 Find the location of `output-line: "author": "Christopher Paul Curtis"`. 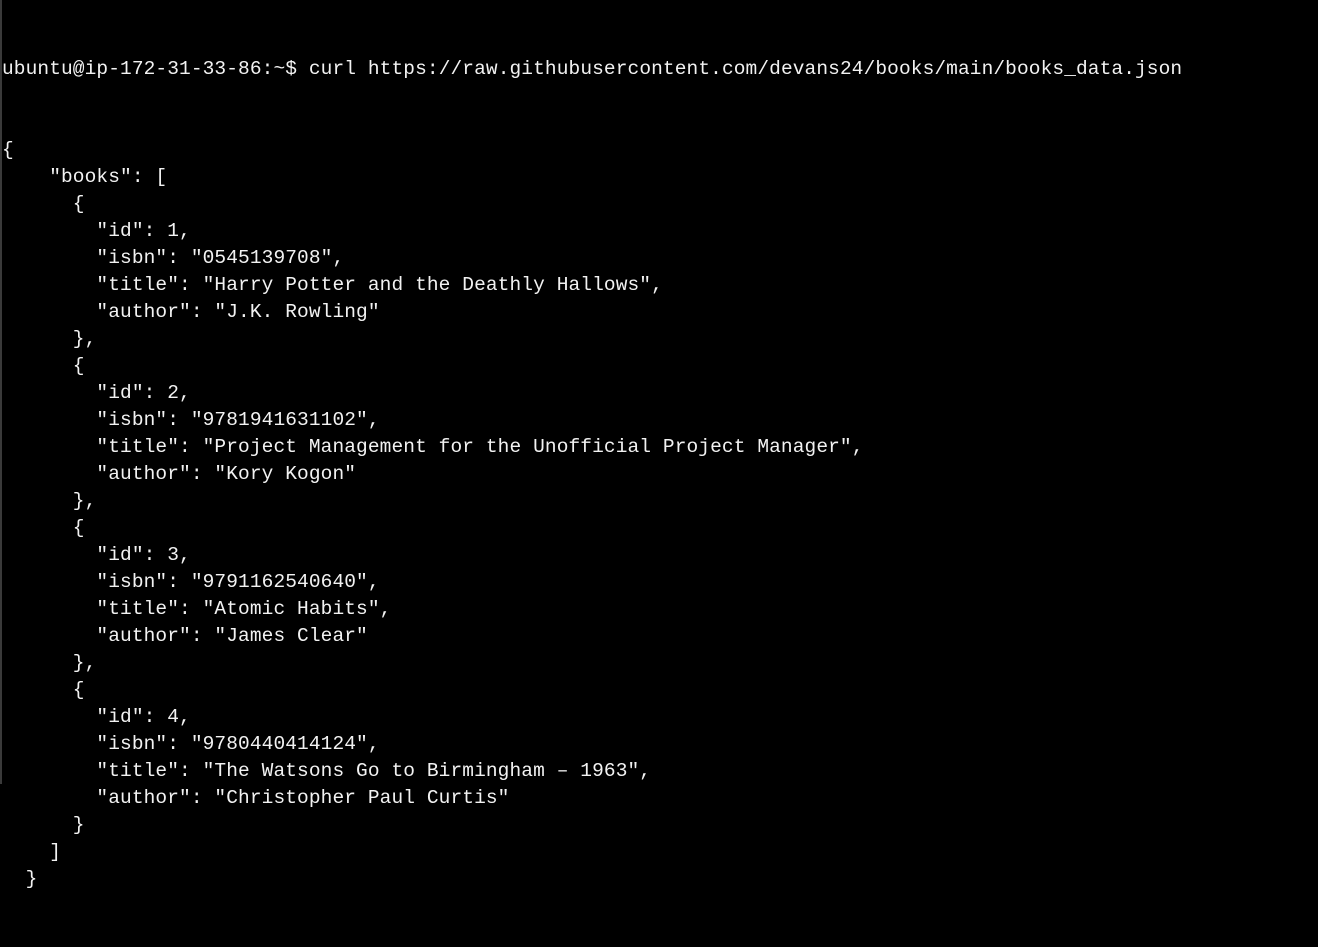

output-line: "author": "Christopher Paul Curtis" is located at coordinates (256, 798).